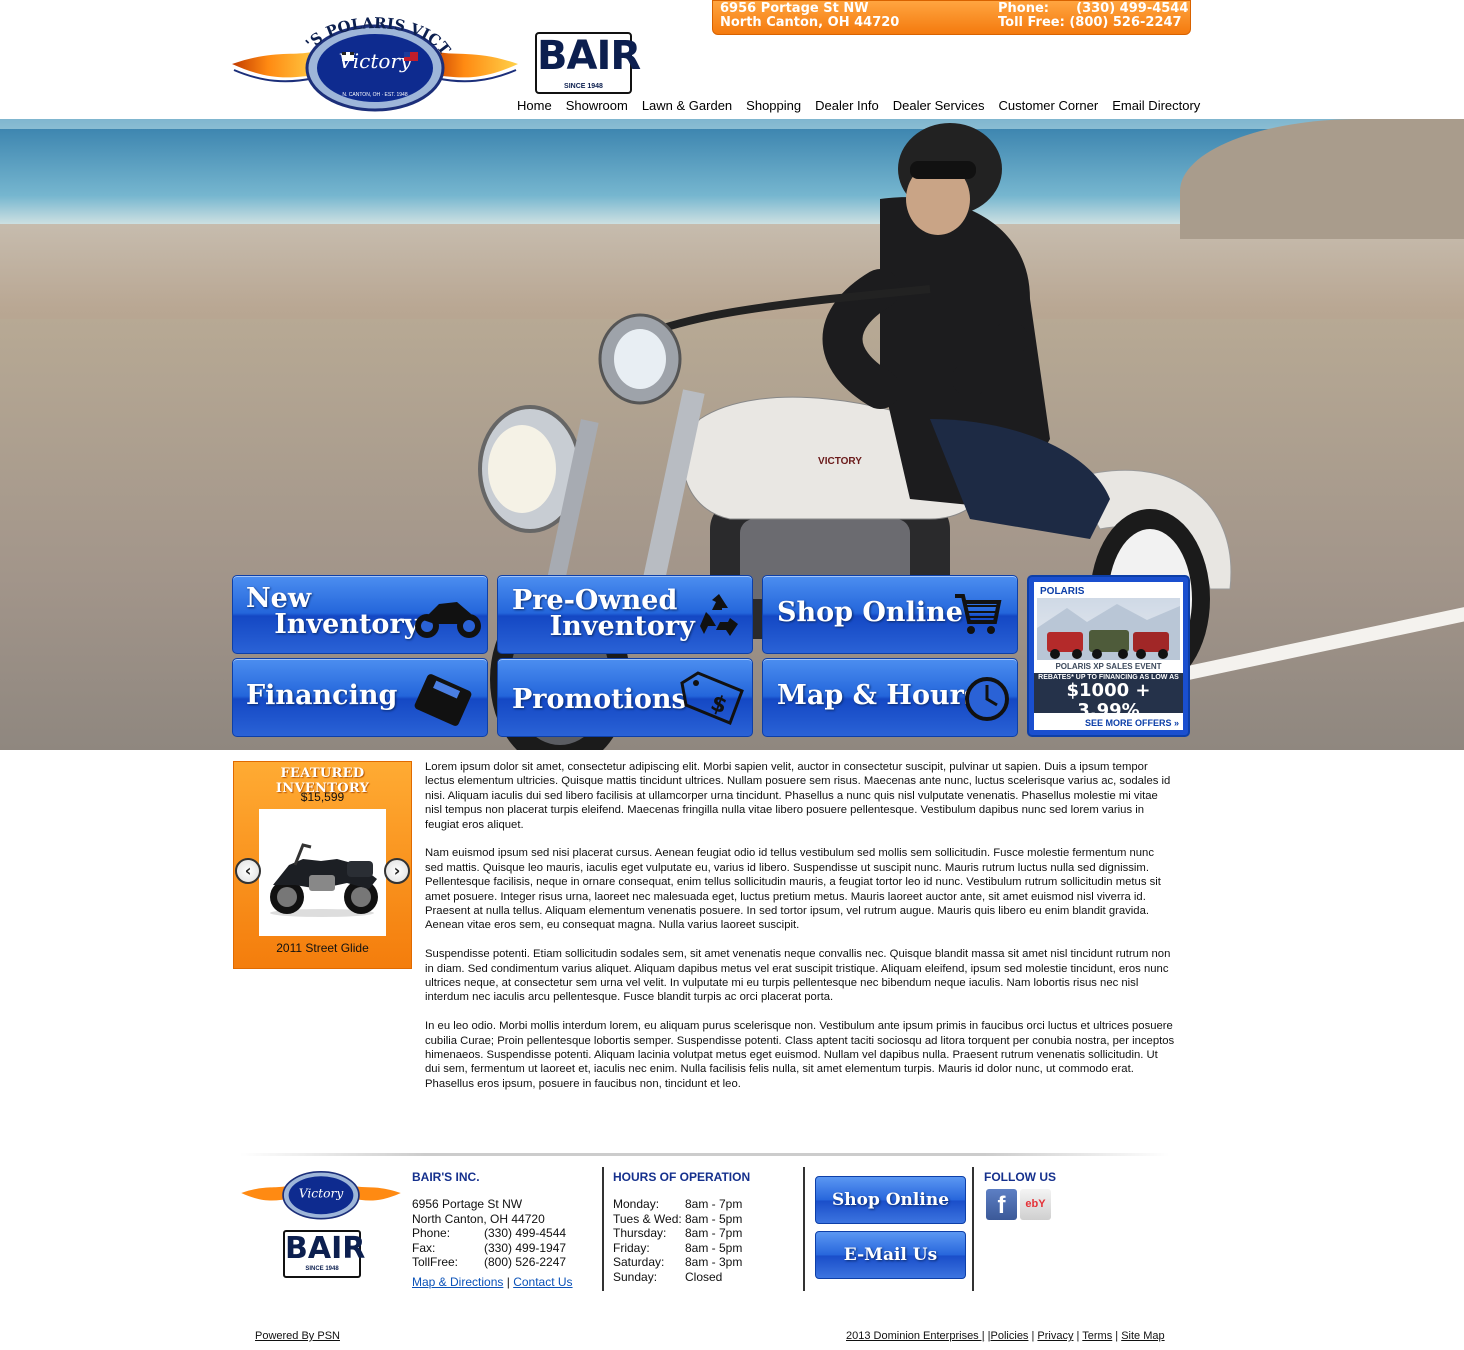  What do you see at coordinates (687, 106) in the screenshot?
I see `nav-lawn-garden: Lawn & Garden` at bounding box center [687, 106].